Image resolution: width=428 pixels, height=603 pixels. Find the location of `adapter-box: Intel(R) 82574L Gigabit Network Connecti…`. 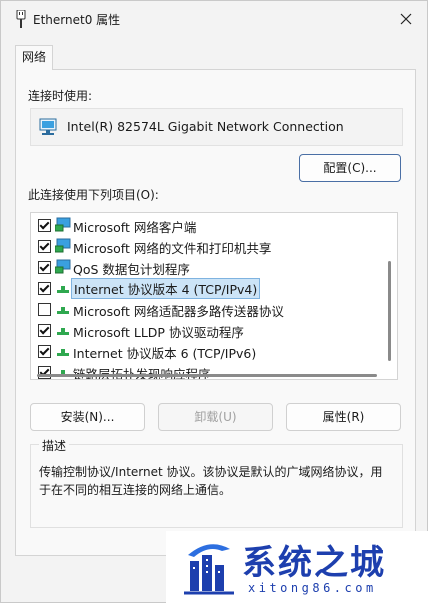

adapter-box: Intel(R) 82574L Gigabit Network Connecti… is located at coordinates (216, 127).